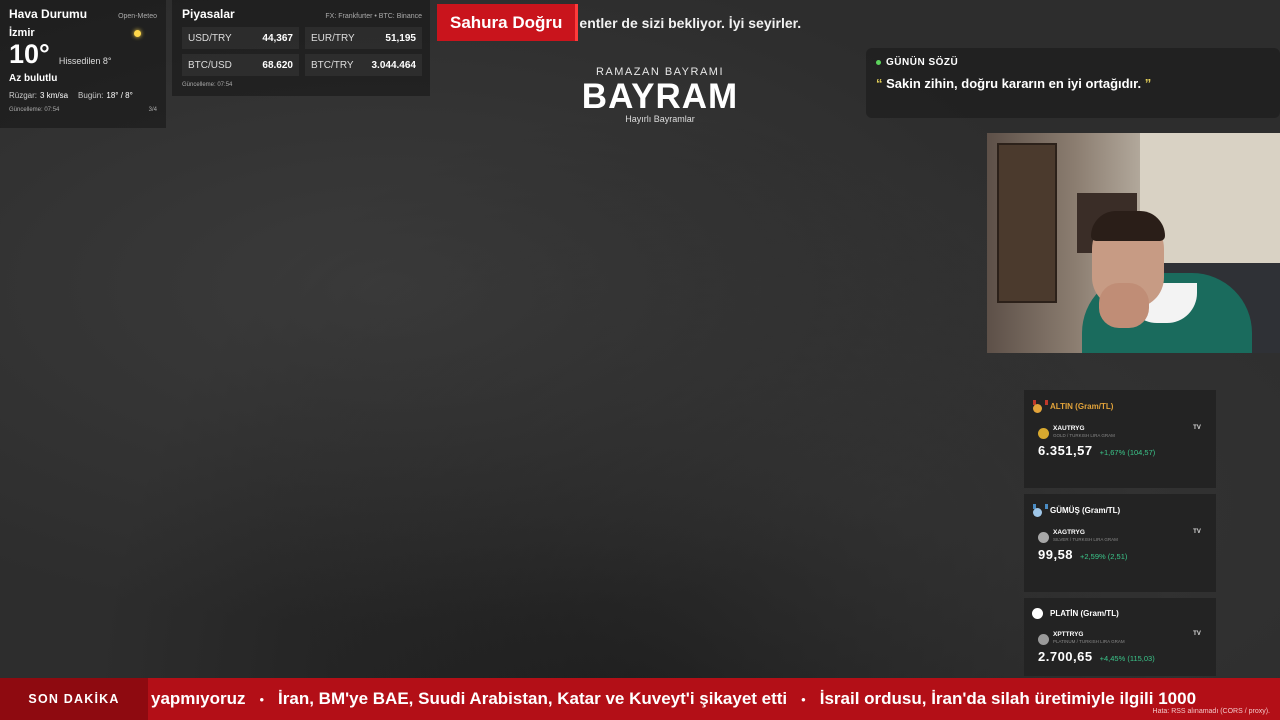  What do you see at coordinates (1127, 452) in the screenshot?
I see `metal-change: +1,67% (104,57)` at bounding box center [1127, 452].